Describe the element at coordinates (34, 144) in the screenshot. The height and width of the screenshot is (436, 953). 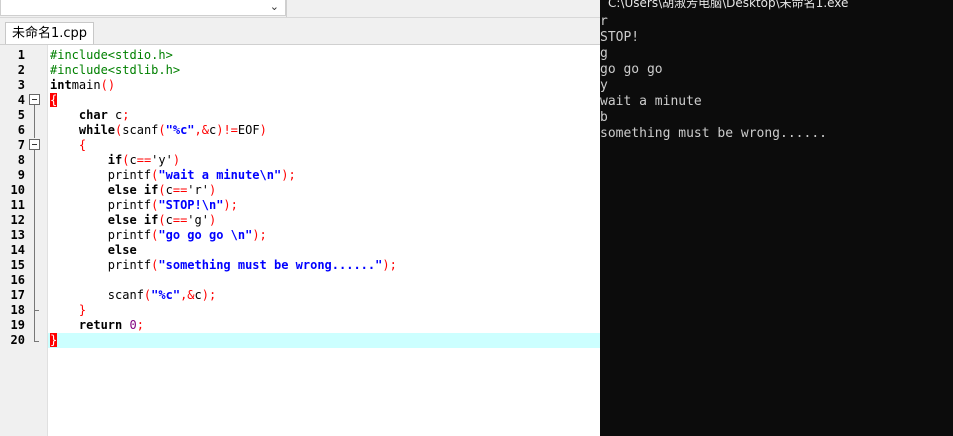
I see `fold-toggle-while` at that location.